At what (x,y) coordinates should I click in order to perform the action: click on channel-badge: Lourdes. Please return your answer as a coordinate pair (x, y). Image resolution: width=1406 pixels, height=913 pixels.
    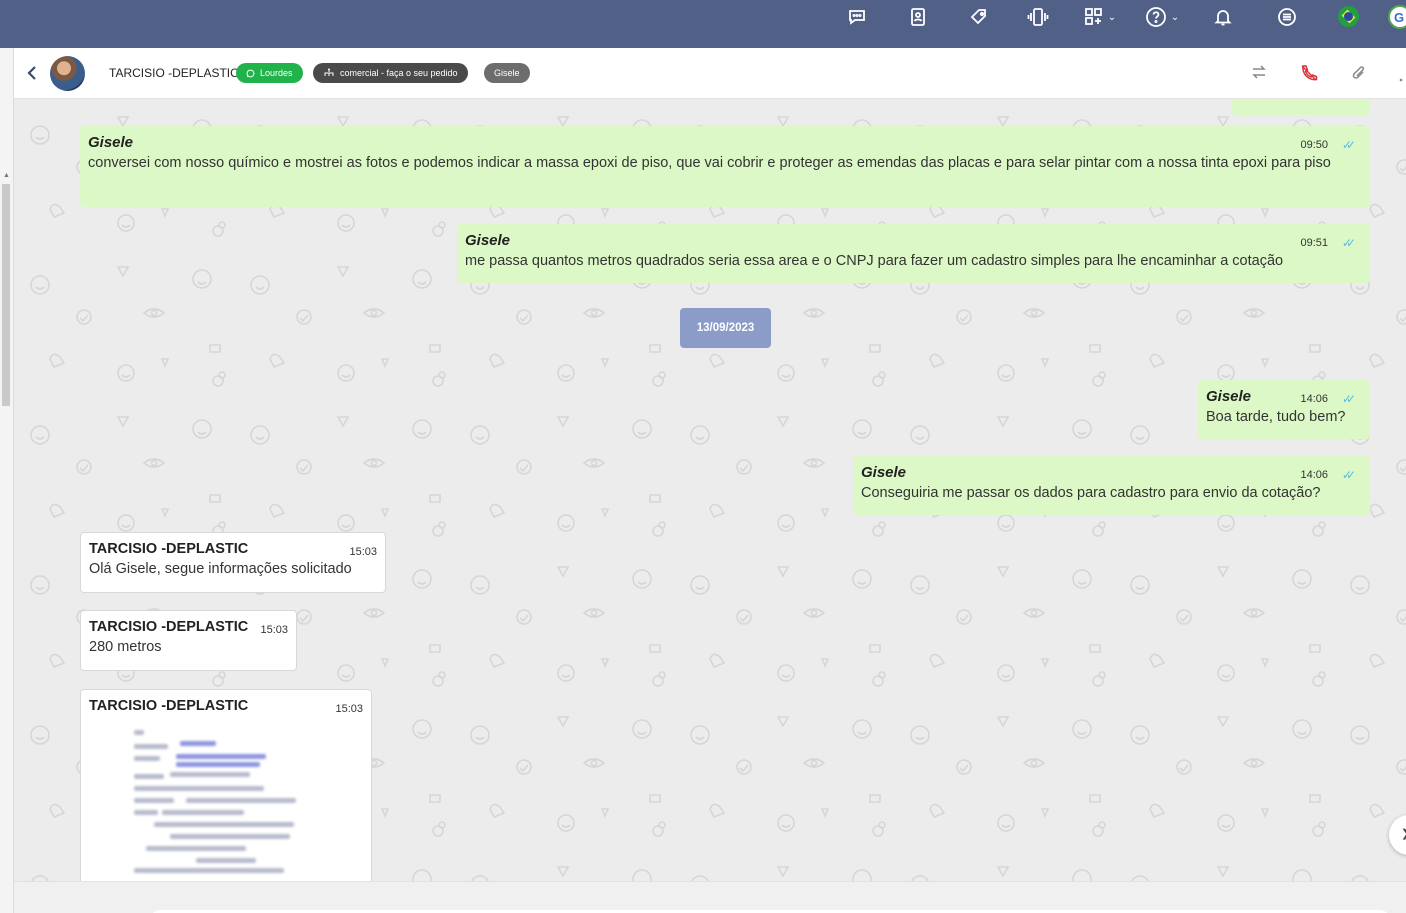
    Looking at the image, I should click on (269, 73).